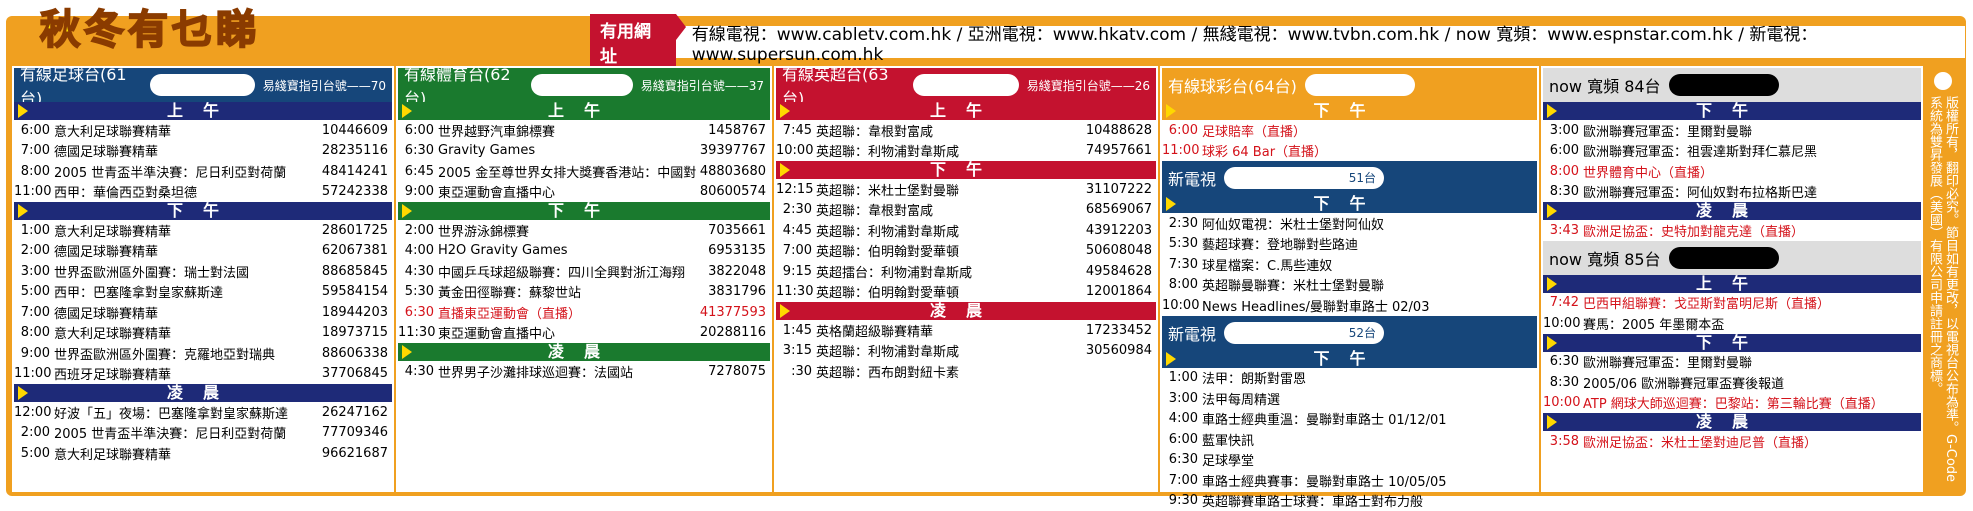 The width and height of the screenshot is (1973, 511). I want to click on gcode-number: 1458767, so click(733, 130).